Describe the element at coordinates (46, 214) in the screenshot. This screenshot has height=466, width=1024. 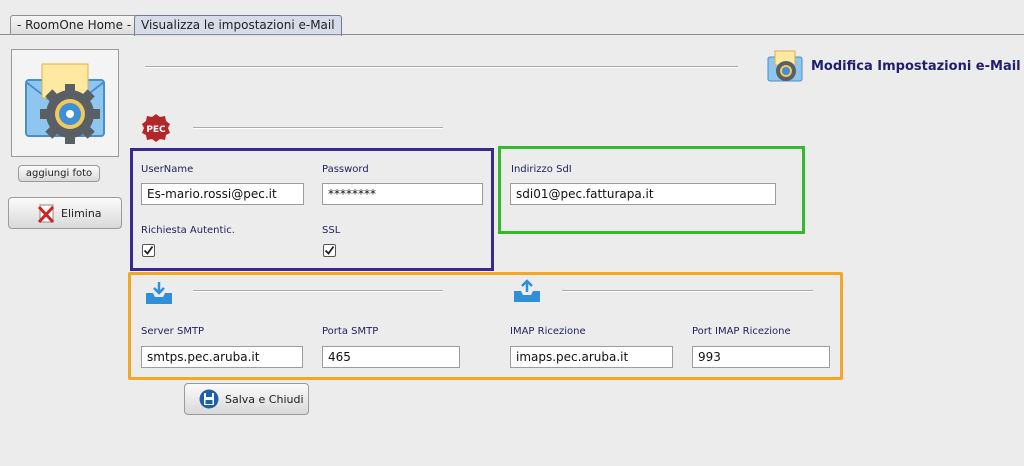
I see `delete-icon` at that location.